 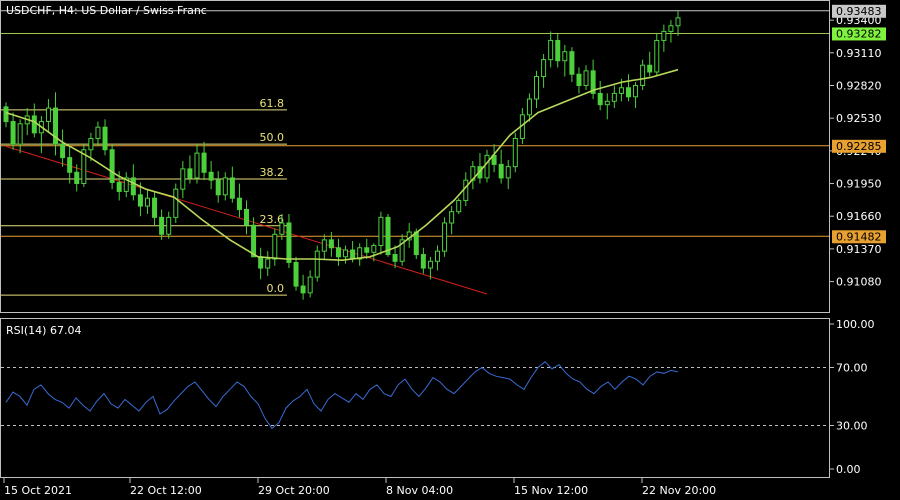 I want to click on rsi-tick-label: 30.00, so click(x=852, y=426).